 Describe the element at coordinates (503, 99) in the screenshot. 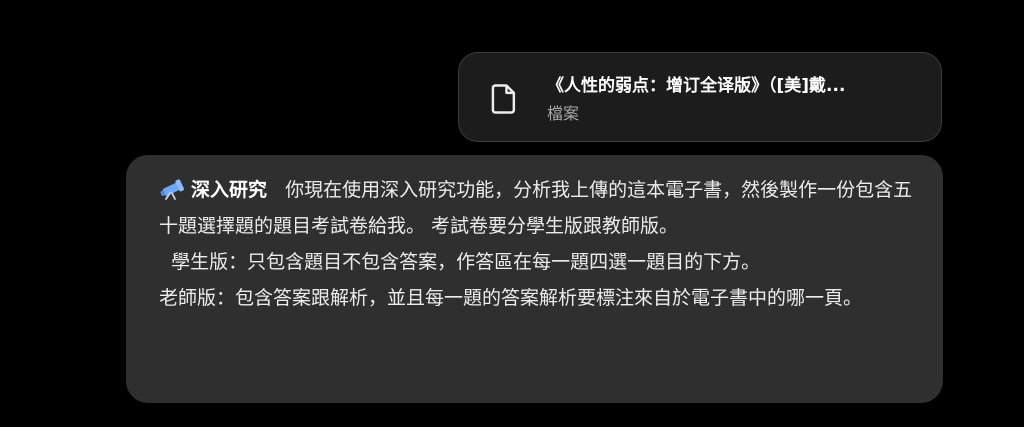

I see `document-icon` at that location.